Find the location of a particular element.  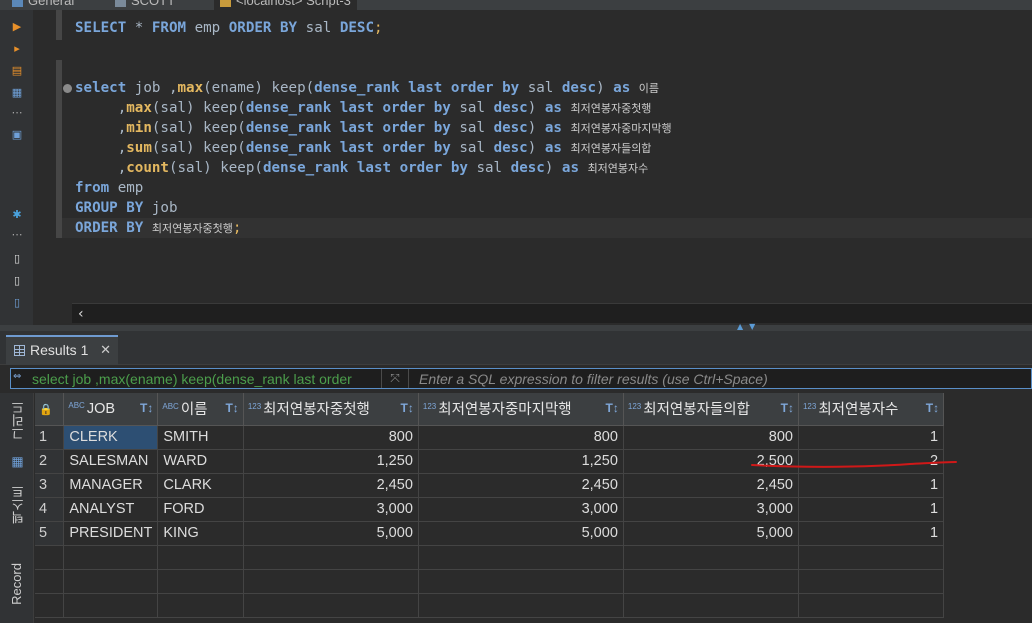

cell-min-sal: 2,450 is located at coordinates (521, 485).